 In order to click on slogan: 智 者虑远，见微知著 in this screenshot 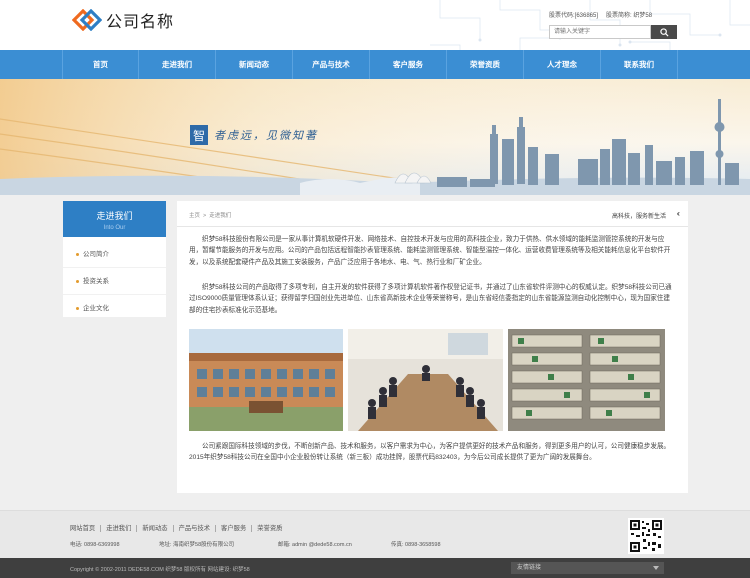, I will do `click(254, 135)`.